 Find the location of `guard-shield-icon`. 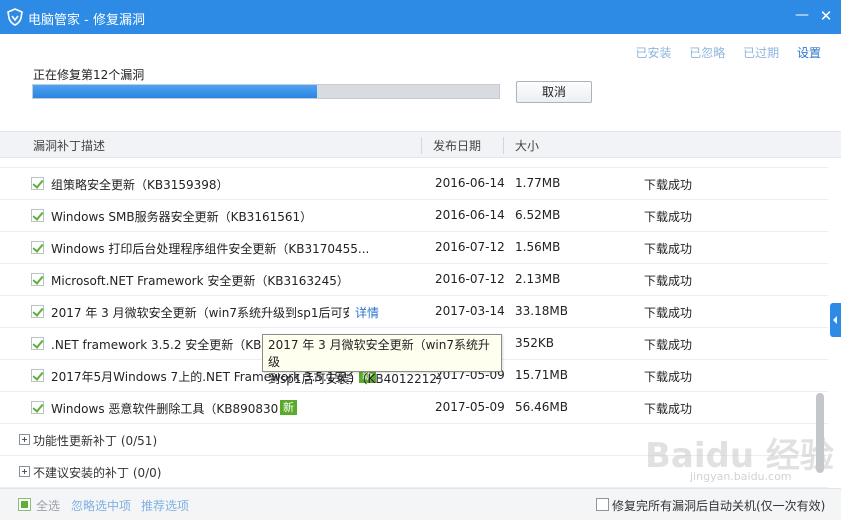

guard-shield-icon is located at coordinates (15, 17).